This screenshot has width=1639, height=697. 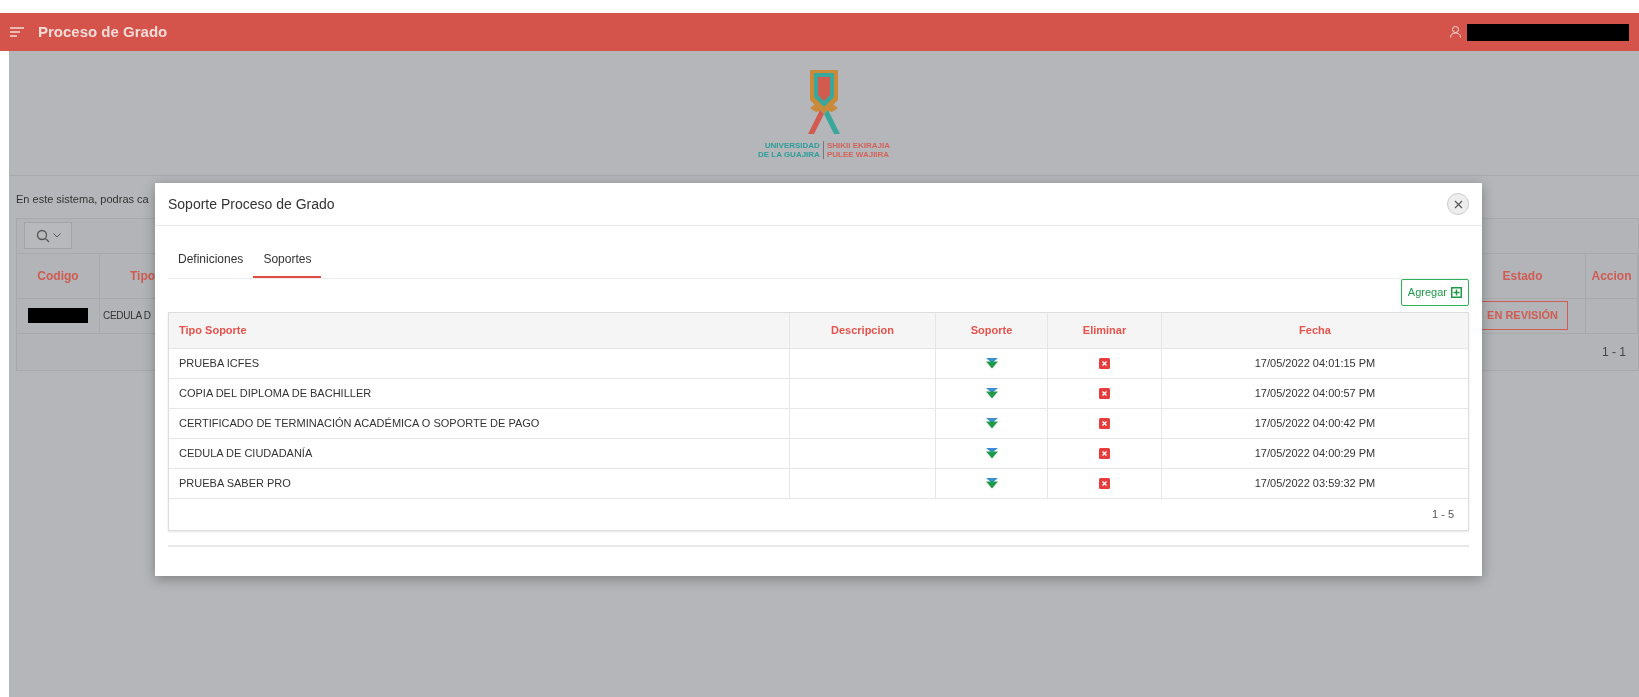 I want to click on caret-icon, so click(x=56, y=235).